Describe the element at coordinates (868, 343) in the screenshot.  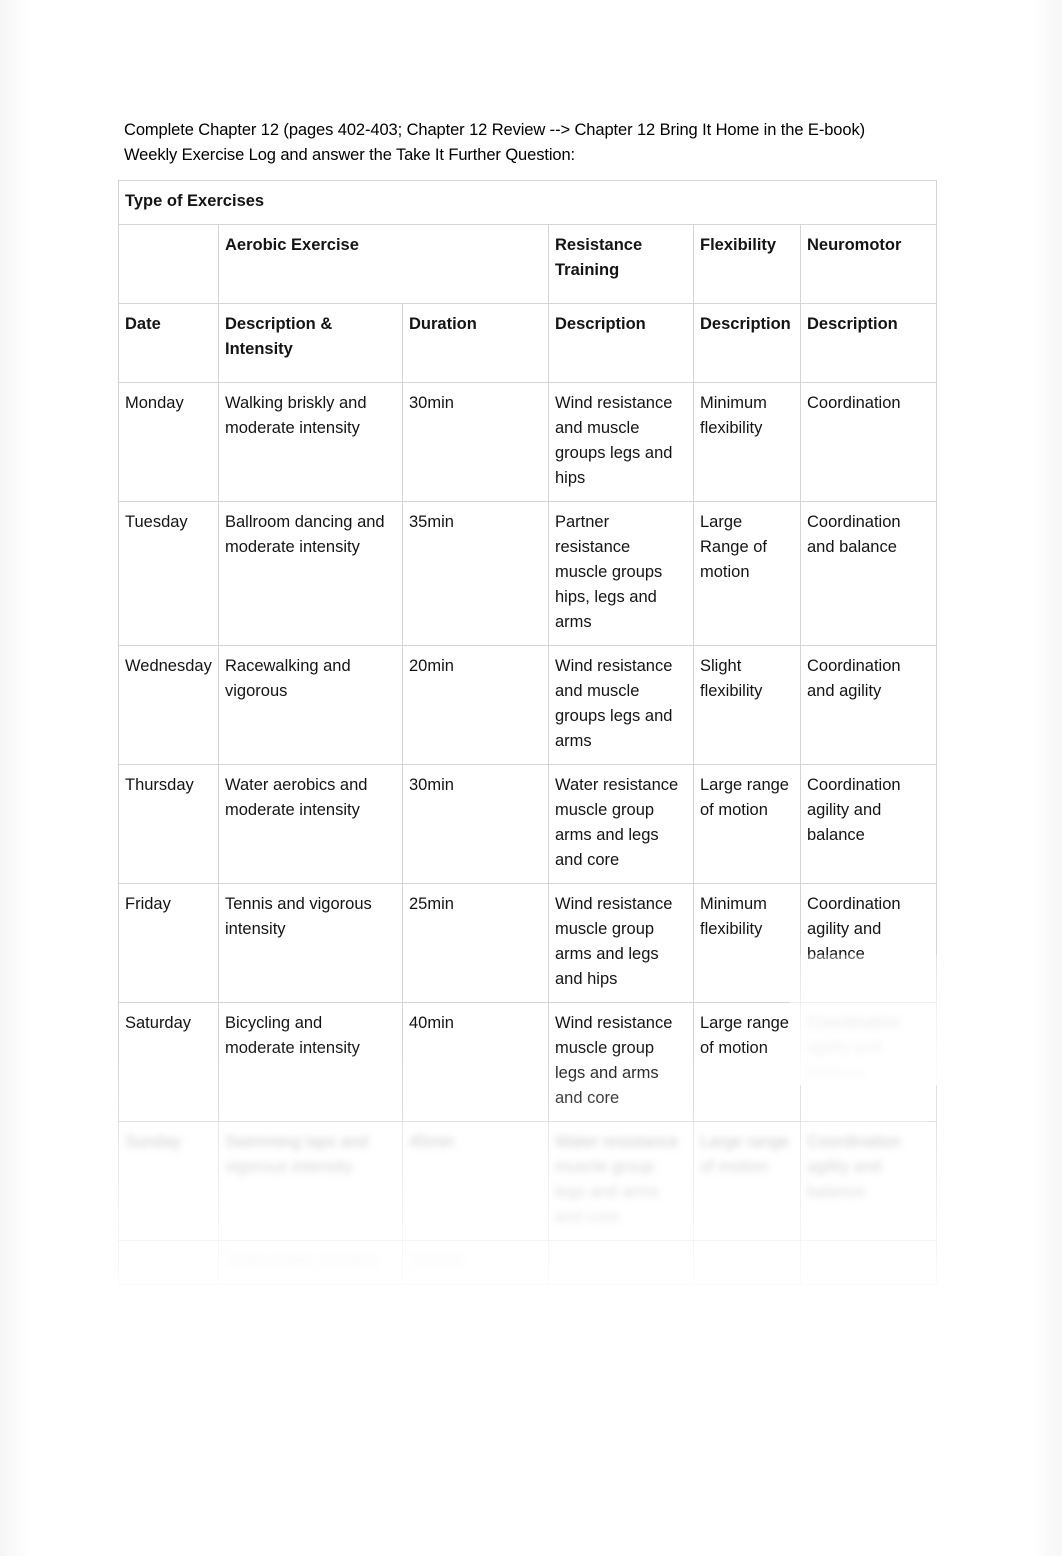
I see `column-header-neuromotor-description: Description` at that location.